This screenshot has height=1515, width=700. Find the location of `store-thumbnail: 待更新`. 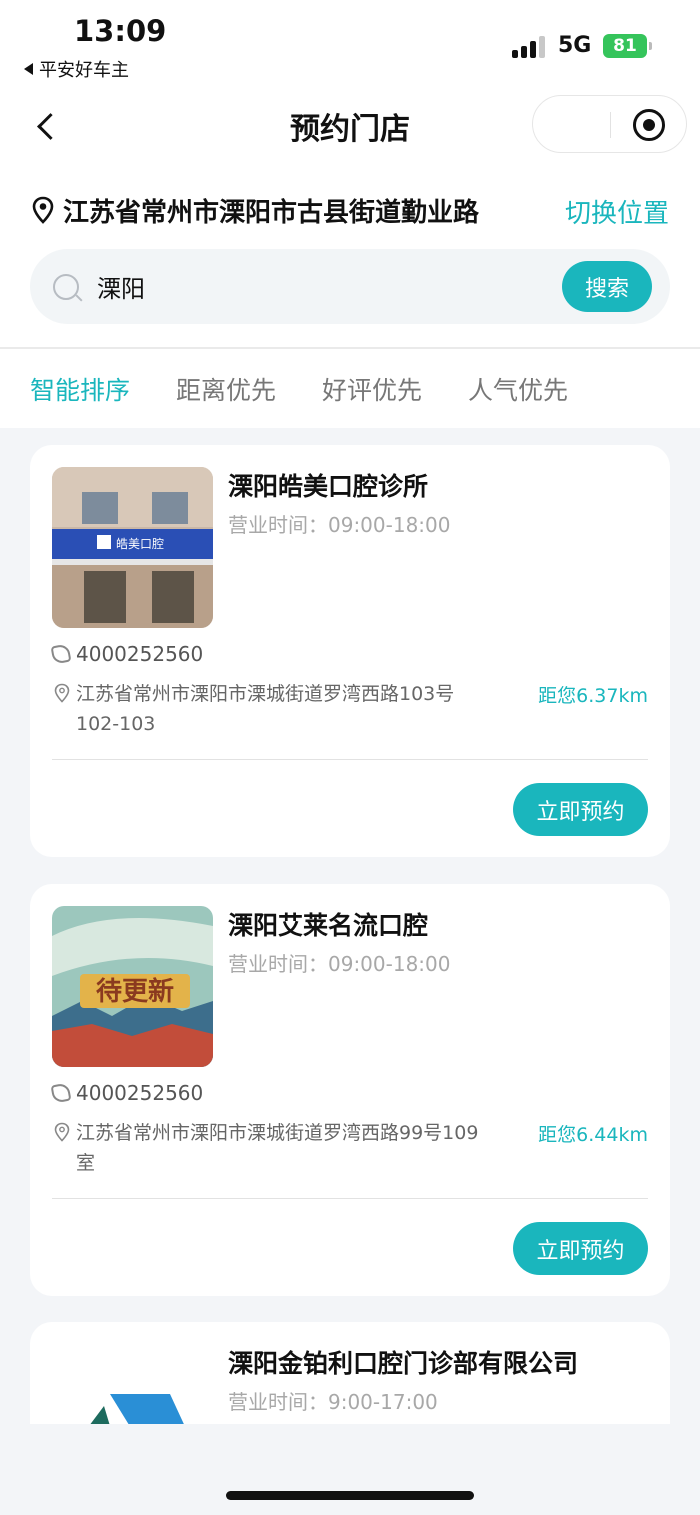

store-thumbnail: 待更新 is located at coordinates (132, 986).